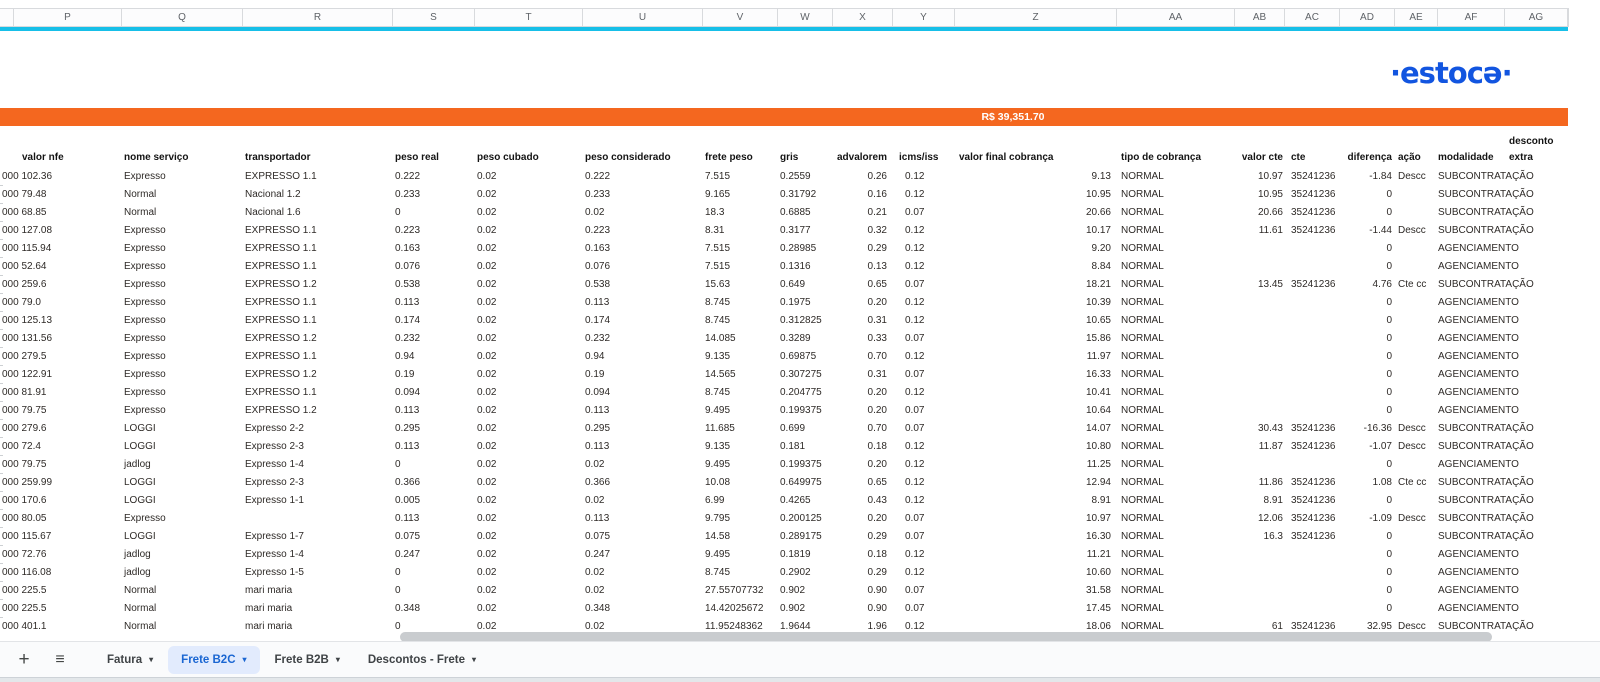  What do you see at coordinates (863, 537) in the screenshot?
I see `cell-adv: 0.29` at bounding box center [863, 537].